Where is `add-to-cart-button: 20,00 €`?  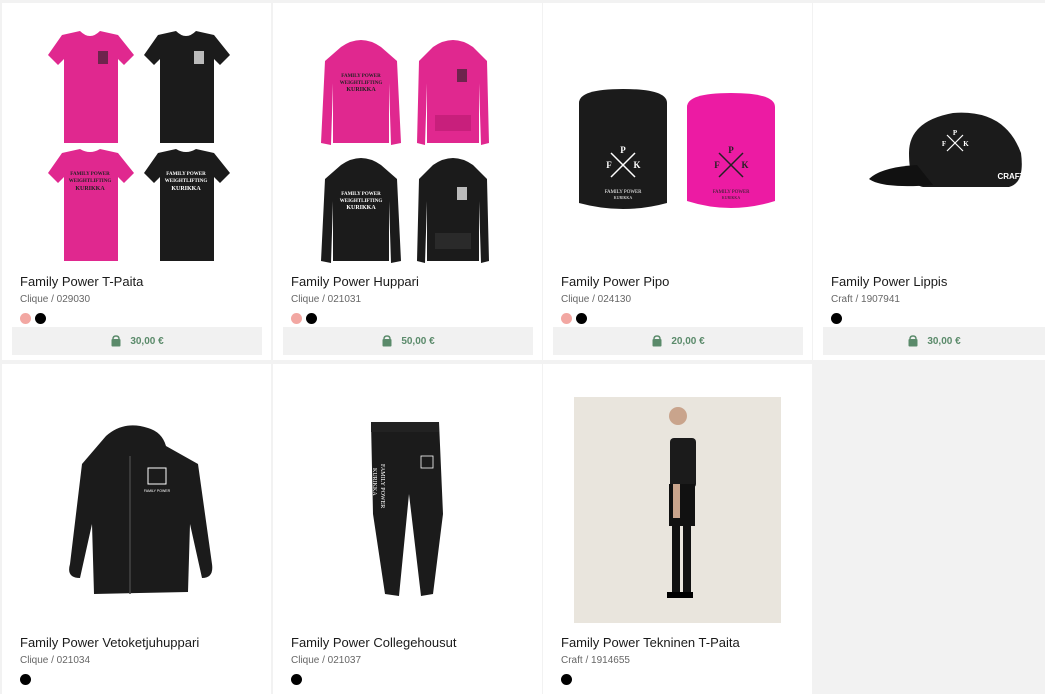
add-to-cart-button: 20,00 € is located at coordinates (678, 341).